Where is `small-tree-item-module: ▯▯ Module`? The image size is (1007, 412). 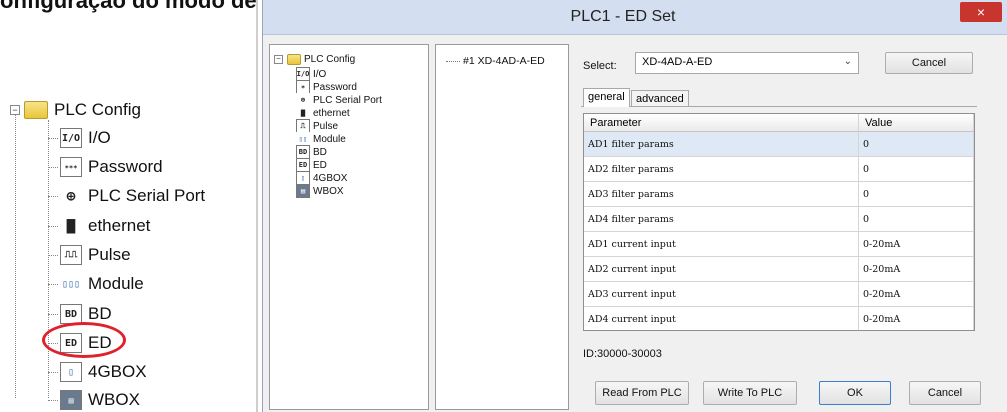 small-tree-item-module: ▯▯ Module is located at coordinates (321, 139).